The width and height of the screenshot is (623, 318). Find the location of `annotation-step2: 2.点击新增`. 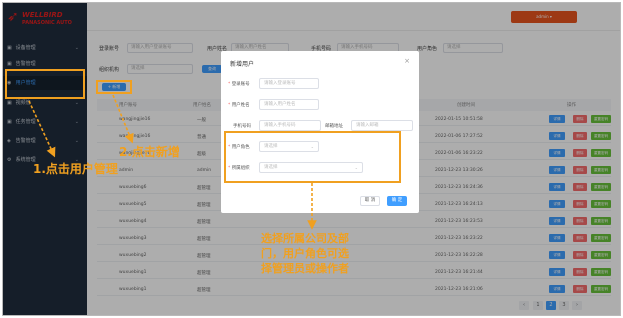

annotation-step2: 2.点击新增 is located at coordinates (149, 152).